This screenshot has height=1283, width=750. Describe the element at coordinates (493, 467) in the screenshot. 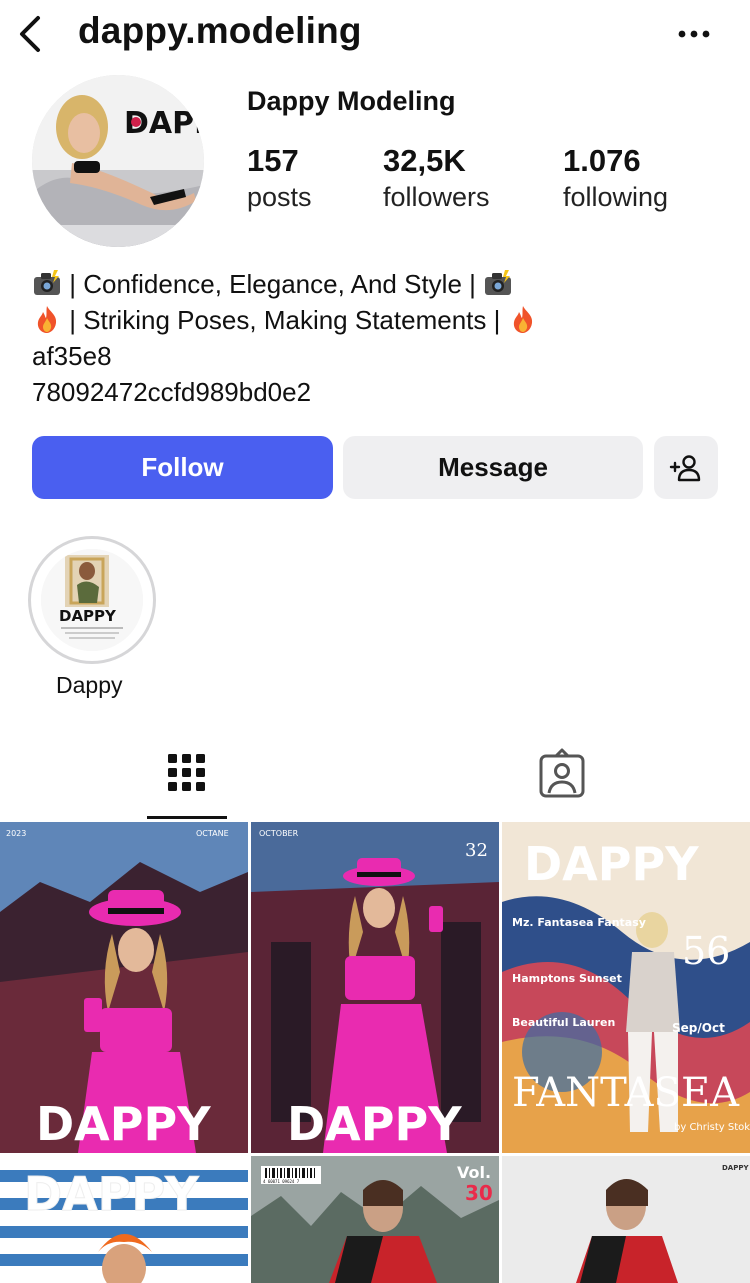

I see `message-button: Message` at that location.